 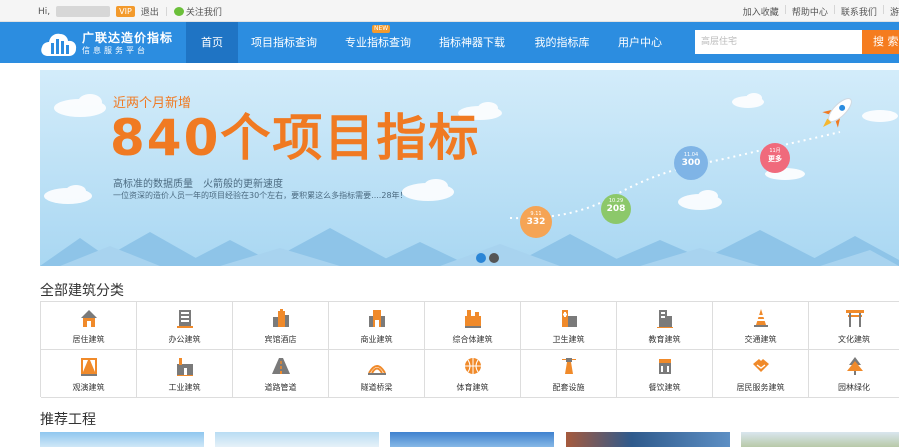 I want to click on stat-value: 300, so click(x=691, y=163).